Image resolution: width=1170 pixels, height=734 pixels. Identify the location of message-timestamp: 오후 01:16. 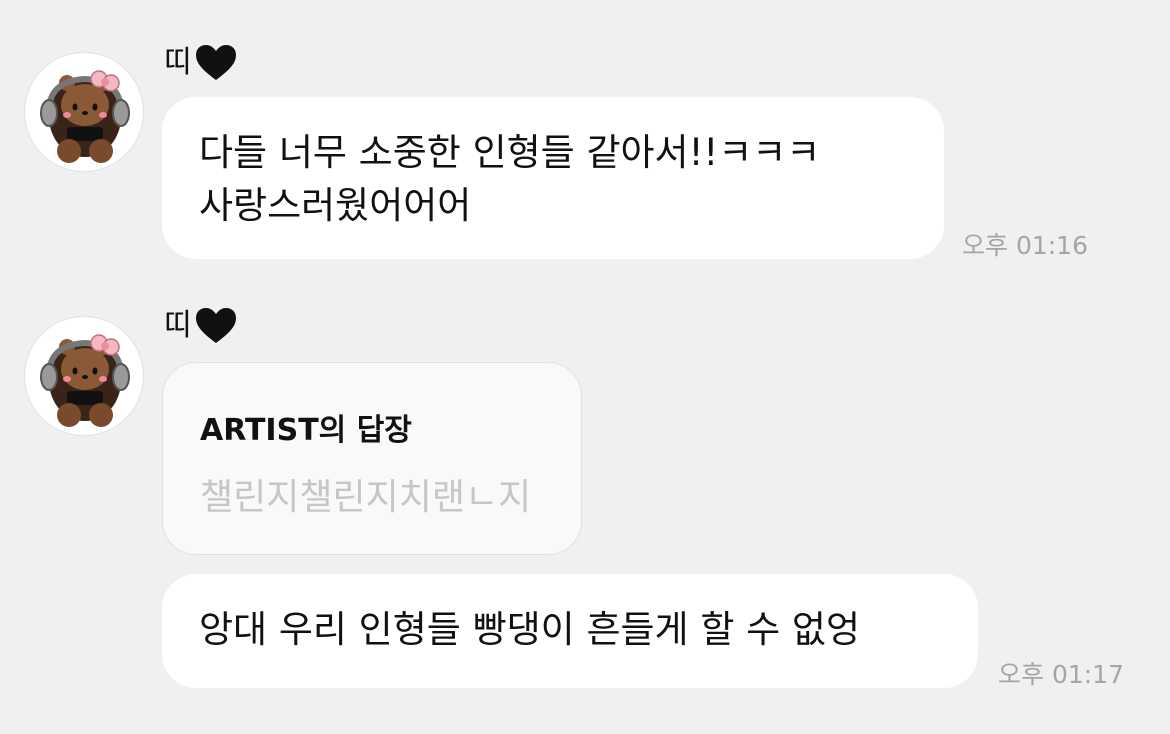
(1025, 245).